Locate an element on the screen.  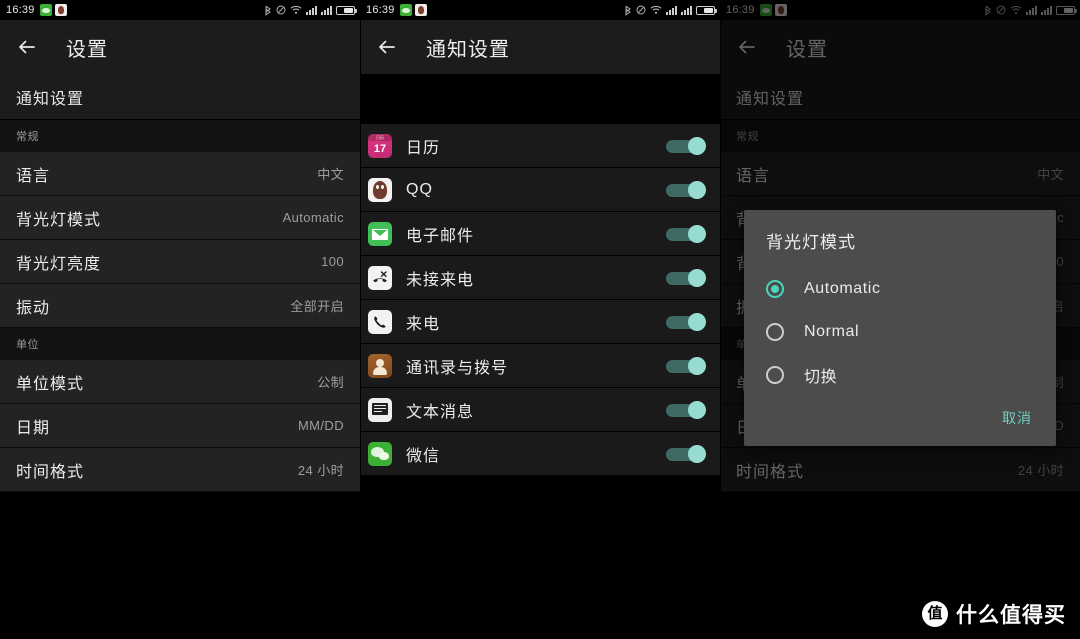
toggle-text-message is located at coordinates (686, 409).